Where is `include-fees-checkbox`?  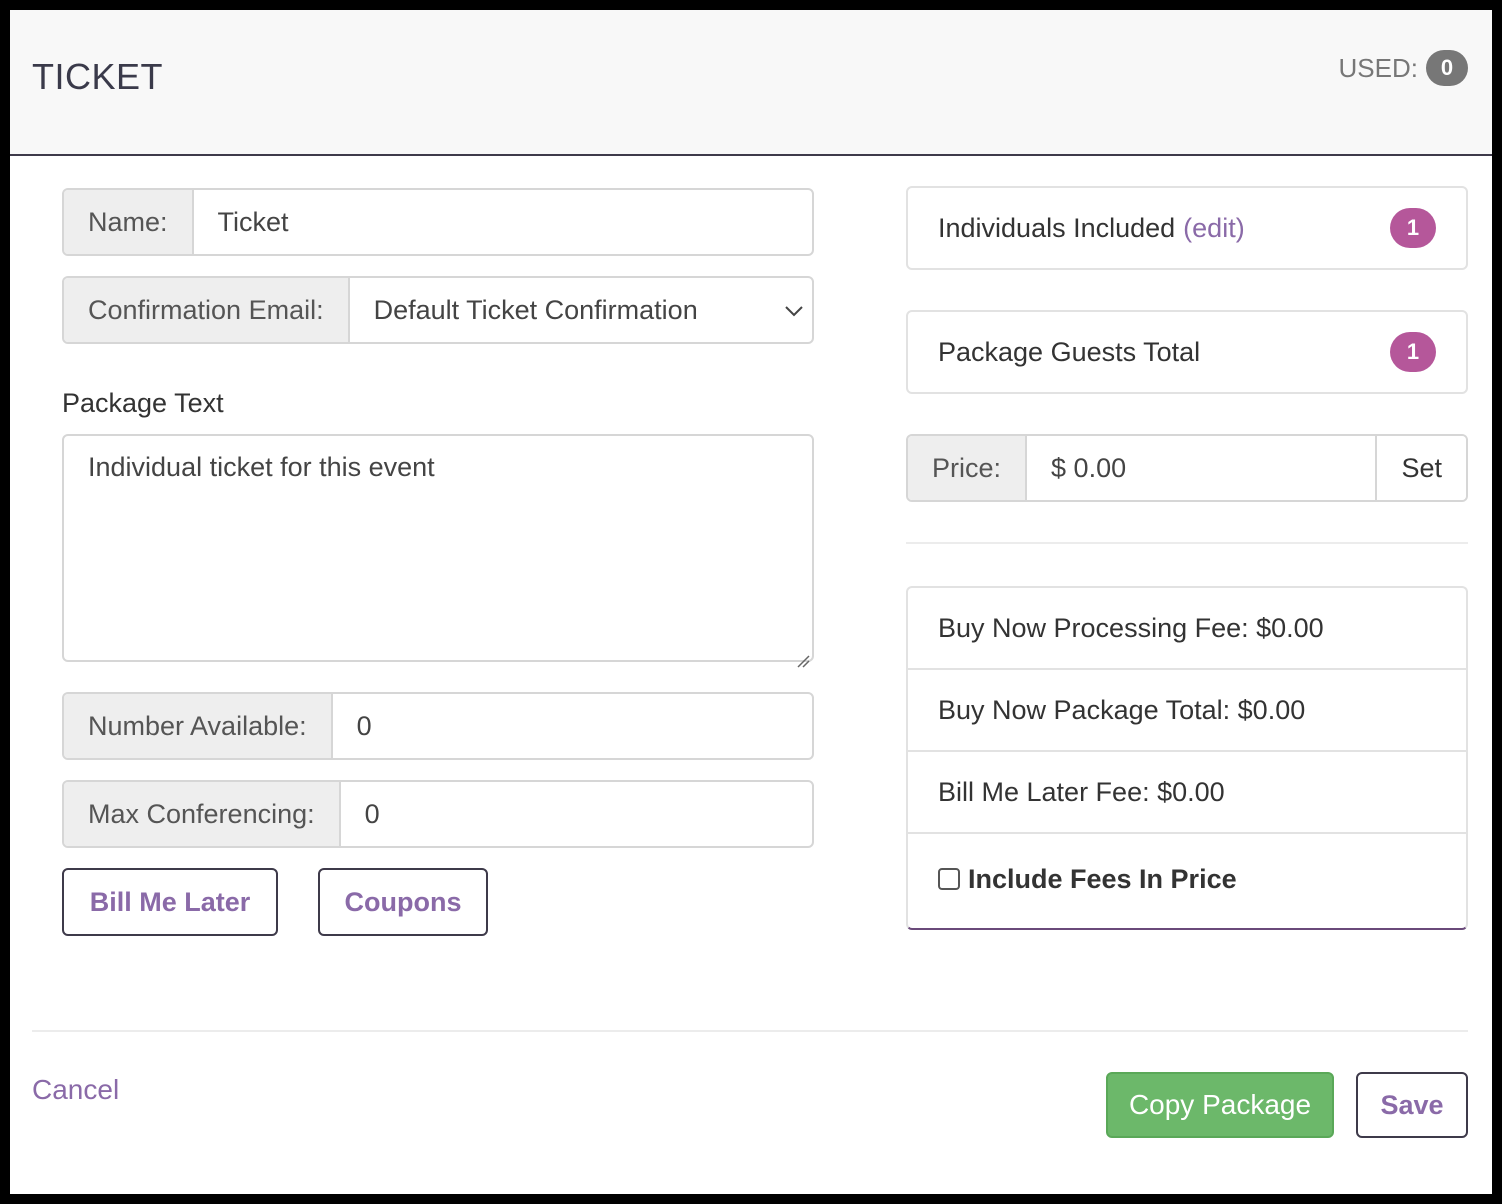 include-fees-checkbox is located at coordinates (949, 879).